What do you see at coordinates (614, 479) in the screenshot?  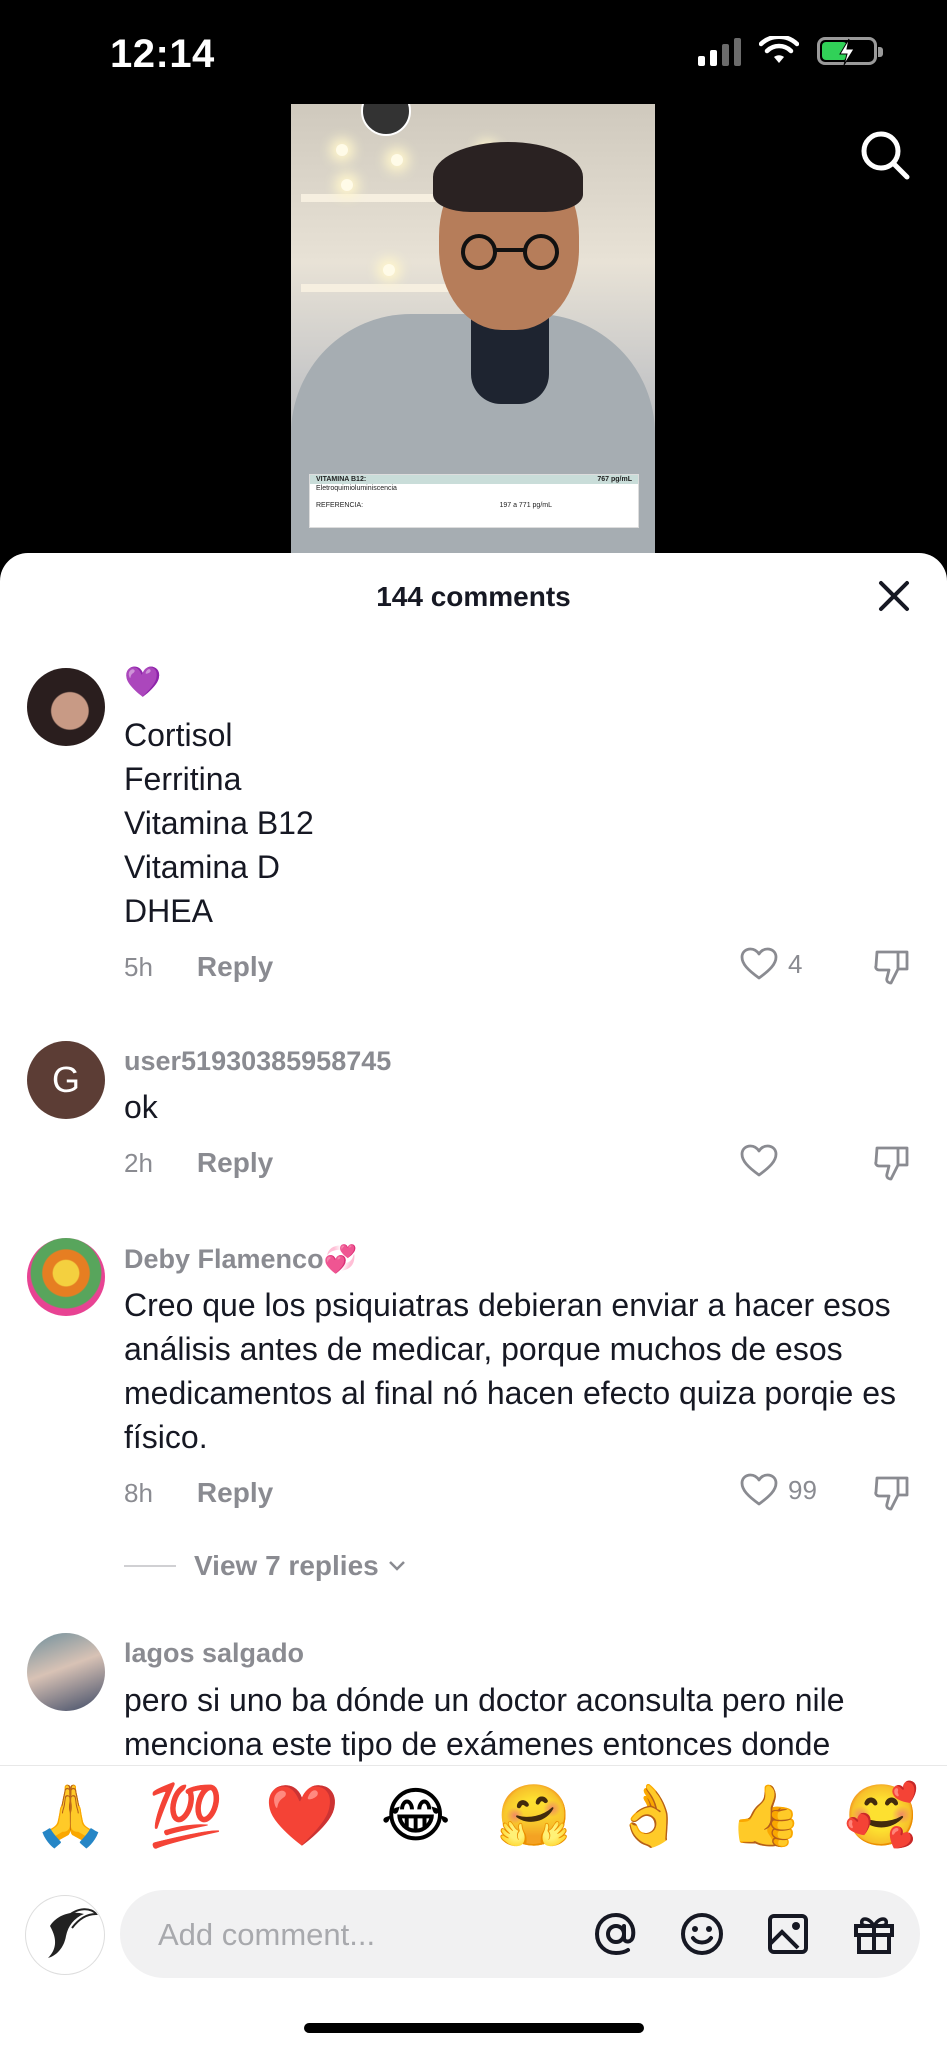 I see `paper-value: 767 pg/mL` at bounding box center [614, 479].